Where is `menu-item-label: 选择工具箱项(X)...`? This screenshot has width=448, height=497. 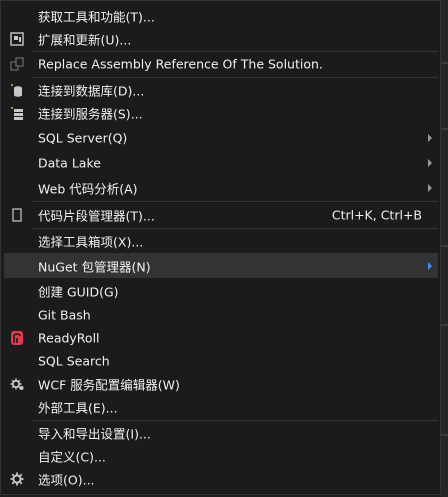
menu-item-label: 选择工具箱项(X)... is located at coordinates (91, 242).